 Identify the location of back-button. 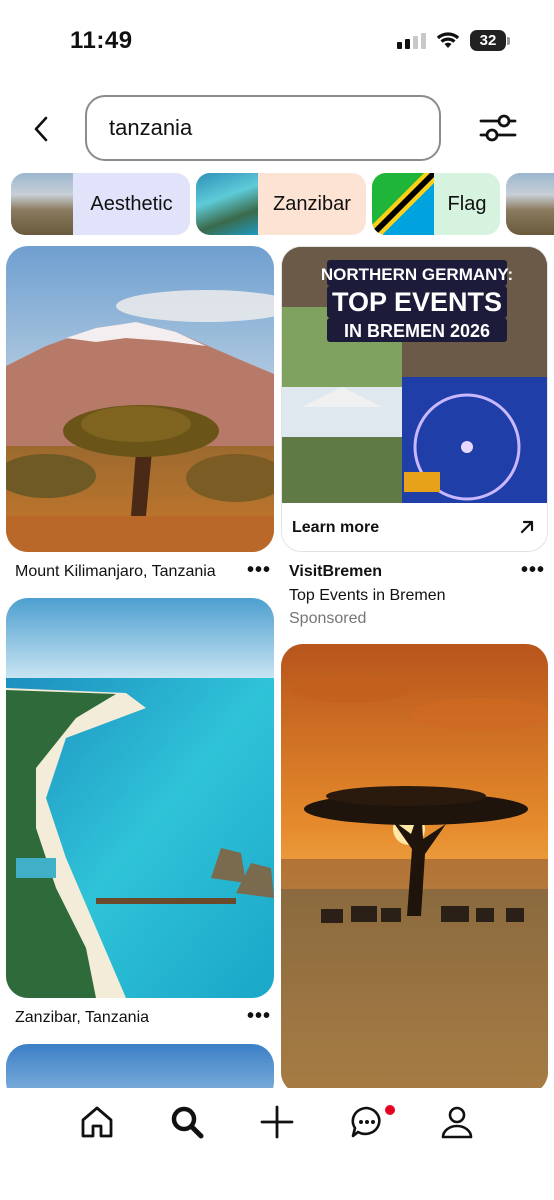
(41, 129).